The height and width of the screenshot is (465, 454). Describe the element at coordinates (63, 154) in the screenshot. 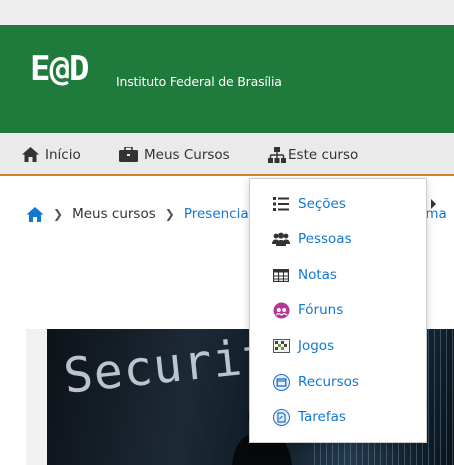

I see `nav-home-label: Início` at that location.